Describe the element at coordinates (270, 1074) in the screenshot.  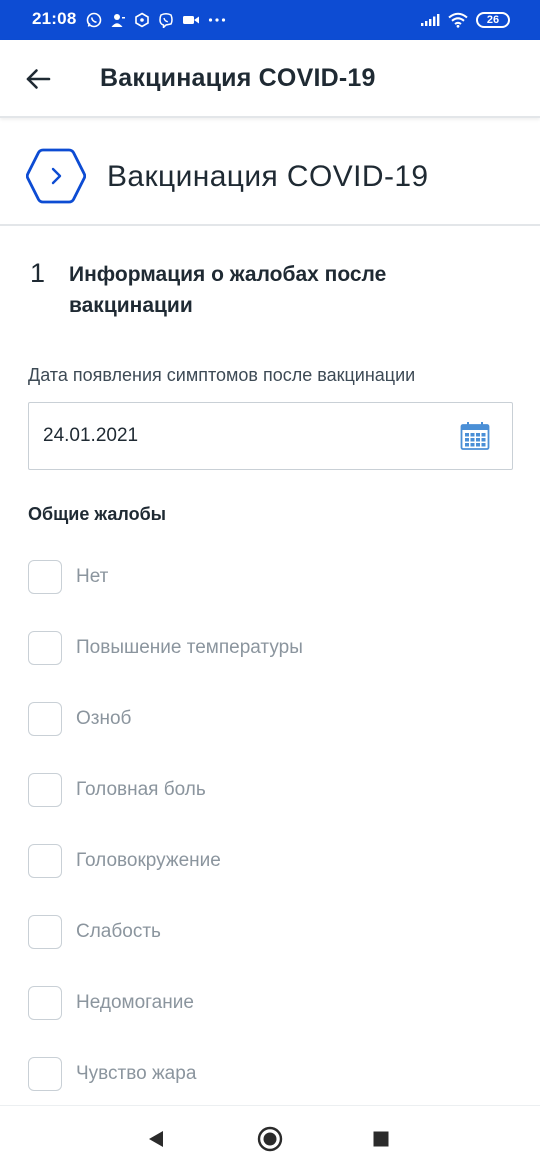
I see `complaint-option-feeling-hot: Чувство жара` at that location.